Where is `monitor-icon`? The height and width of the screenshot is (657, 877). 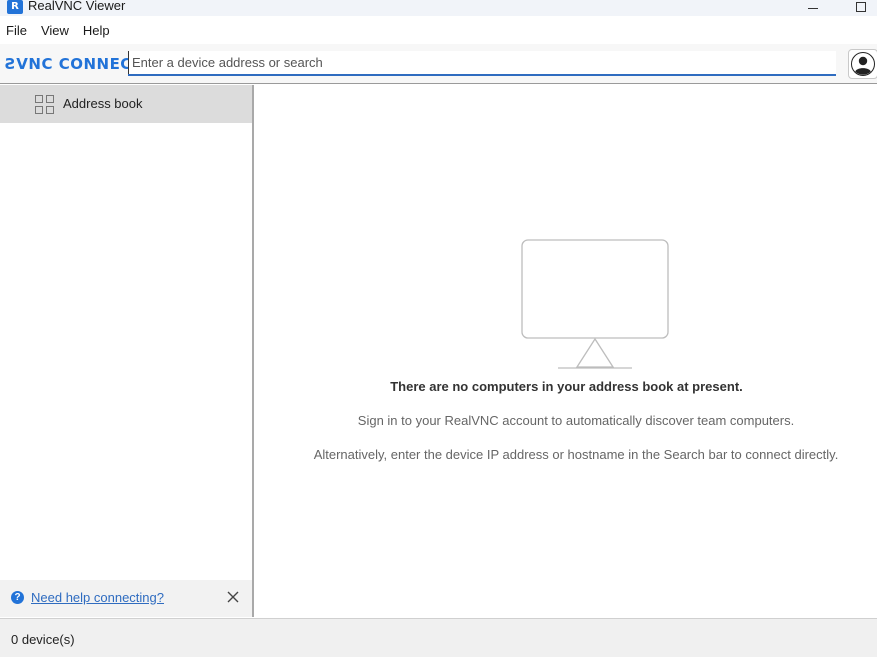 monitor-icon is located at coordinates (595, 304).